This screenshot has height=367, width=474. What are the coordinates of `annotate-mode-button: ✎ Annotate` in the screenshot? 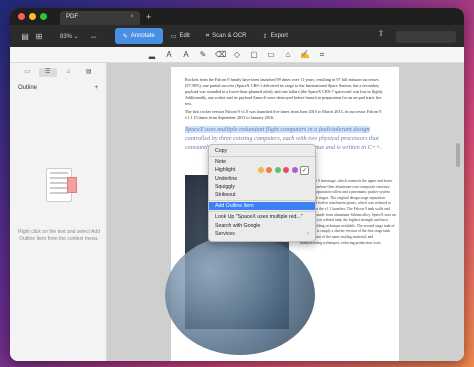 It's located at (138, 36).